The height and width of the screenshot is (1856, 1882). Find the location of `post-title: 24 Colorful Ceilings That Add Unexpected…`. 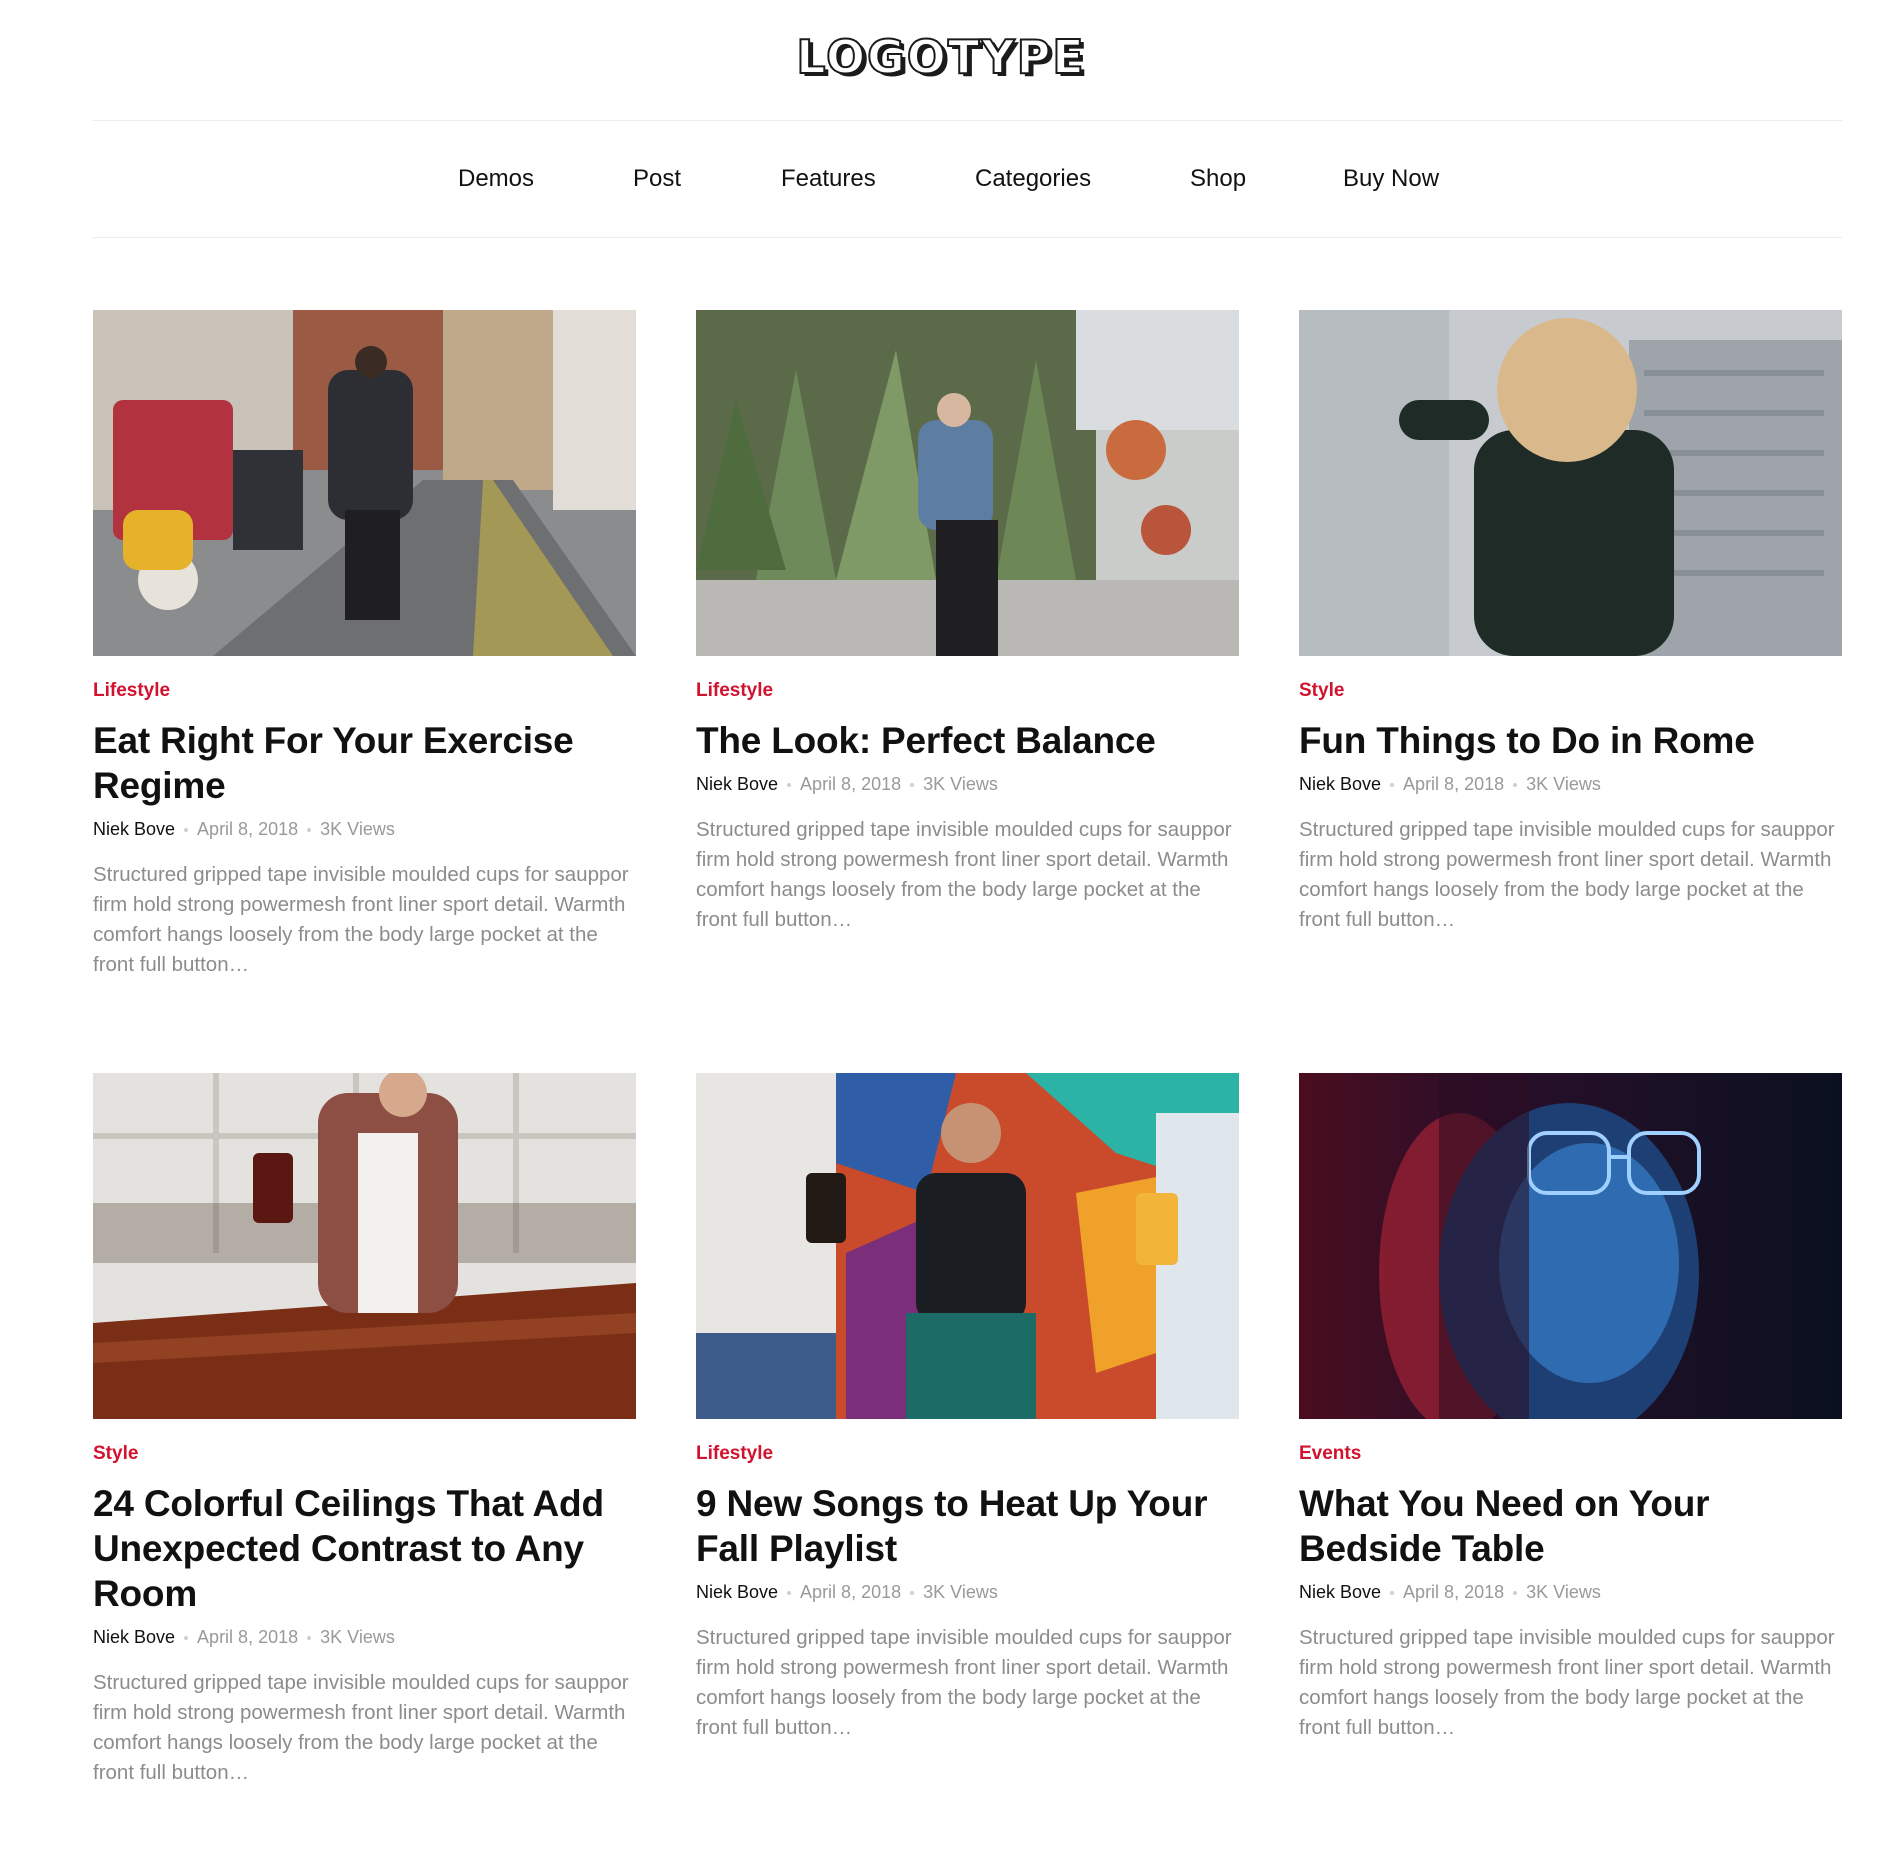

post-title: 24 Colorful Ceilings That Add Unexpected… is located at coordinates (364, 1548).